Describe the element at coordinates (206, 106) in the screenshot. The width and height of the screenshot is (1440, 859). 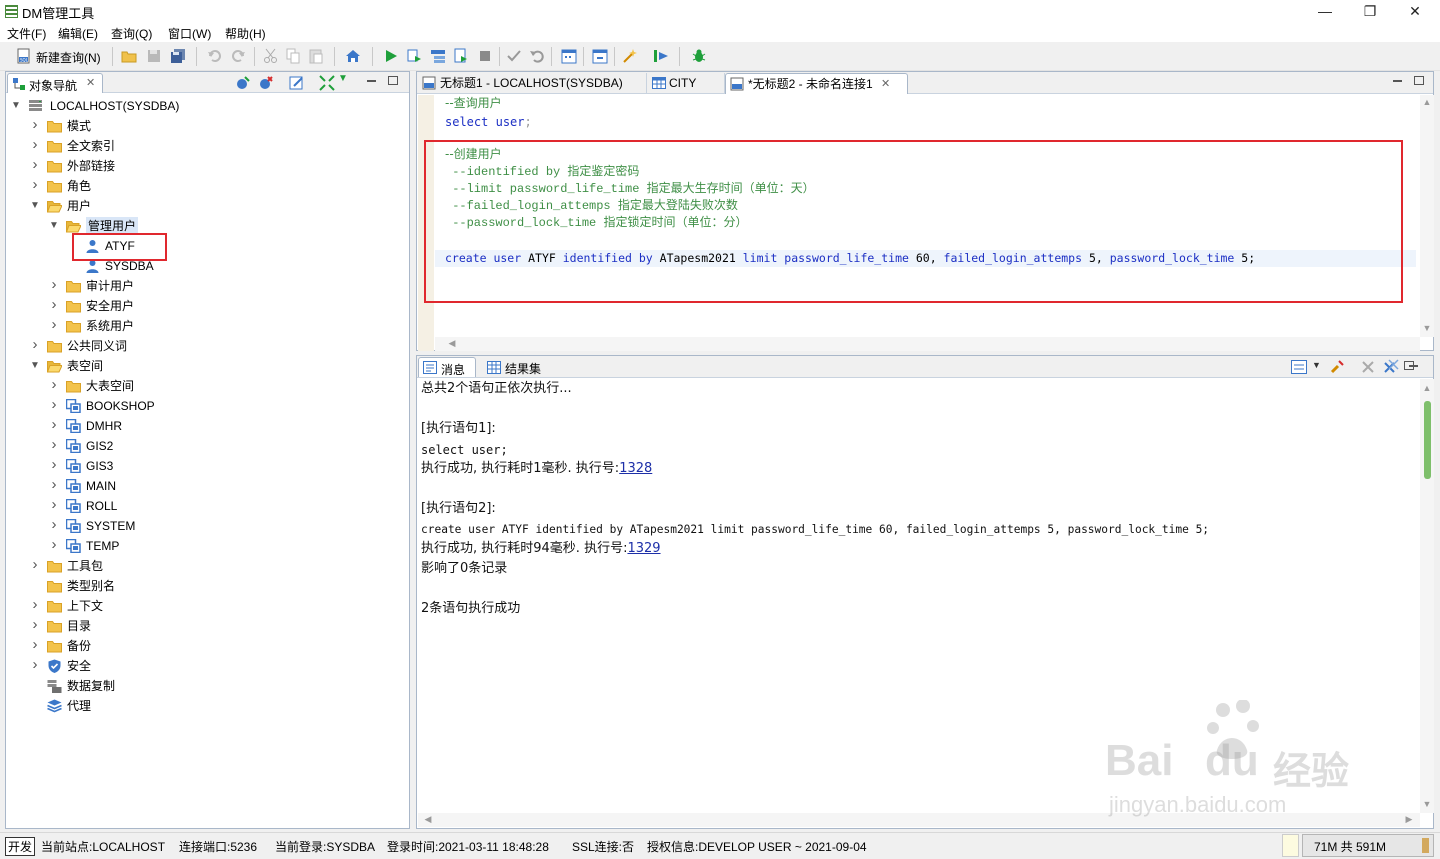
I see `tree-node-root: ▼ LOCALHOST(SYSDBA)` at that location.